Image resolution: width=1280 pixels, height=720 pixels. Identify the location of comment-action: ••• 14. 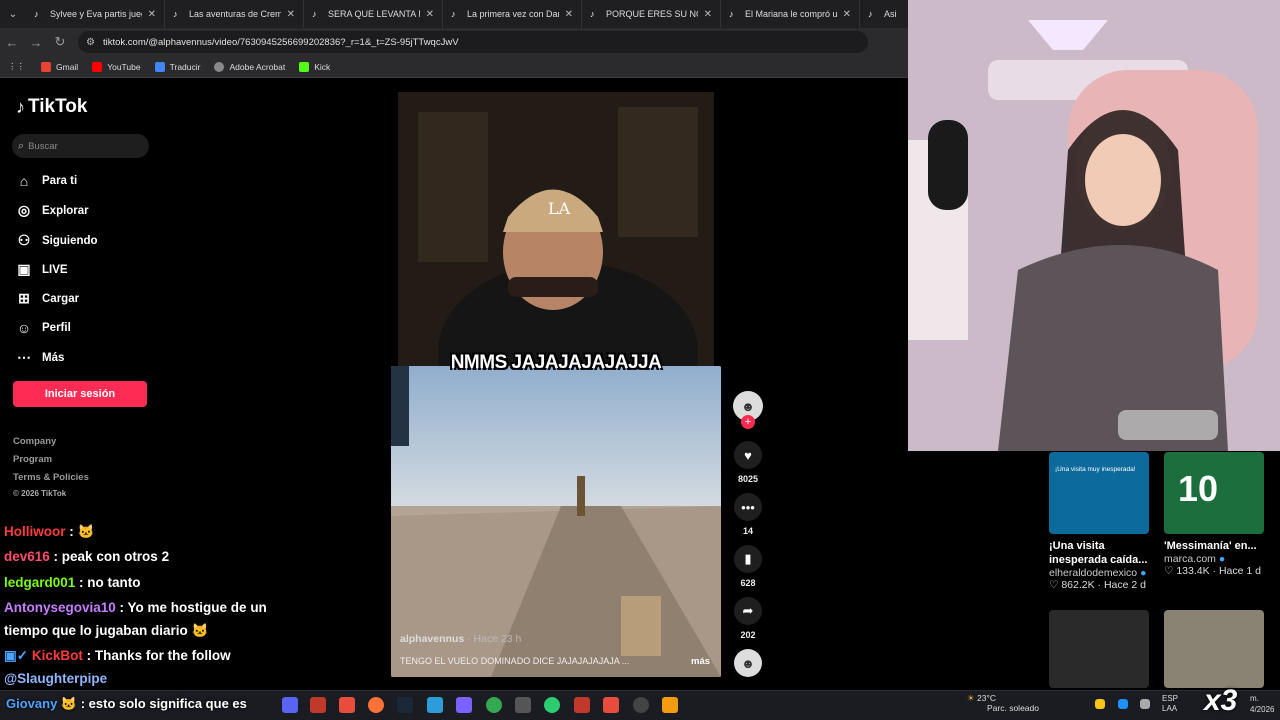
(748, 514).